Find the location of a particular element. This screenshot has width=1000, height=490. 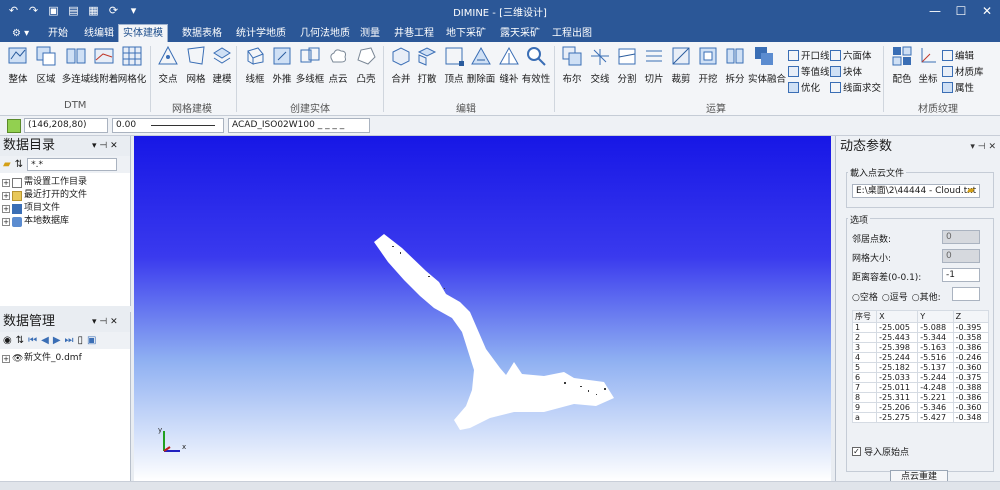

ops-open-line-button: 开口线 is located at coordinates (809, 55).